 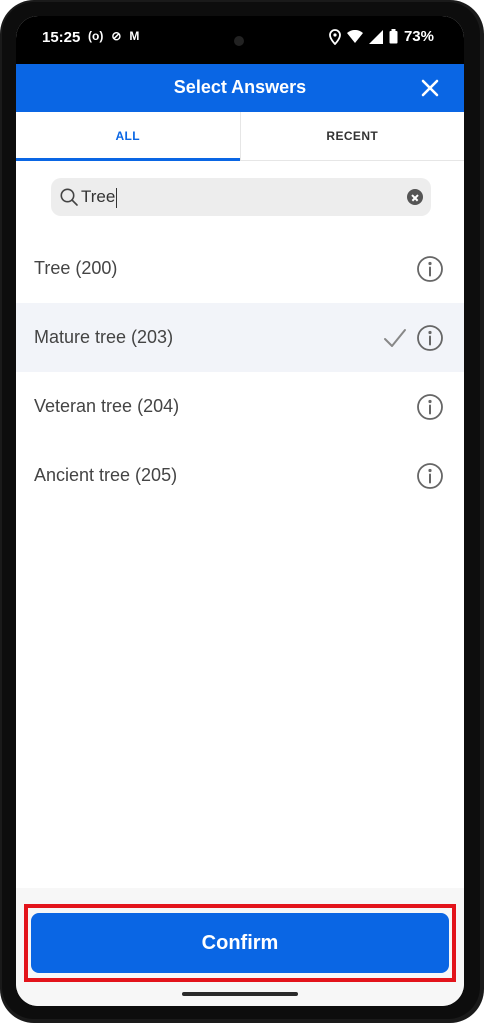 What do you see at coordinates (76, 268) in the screenshot?
I see `list-item-label: Tree (200)` at bounding box center [76, 268].